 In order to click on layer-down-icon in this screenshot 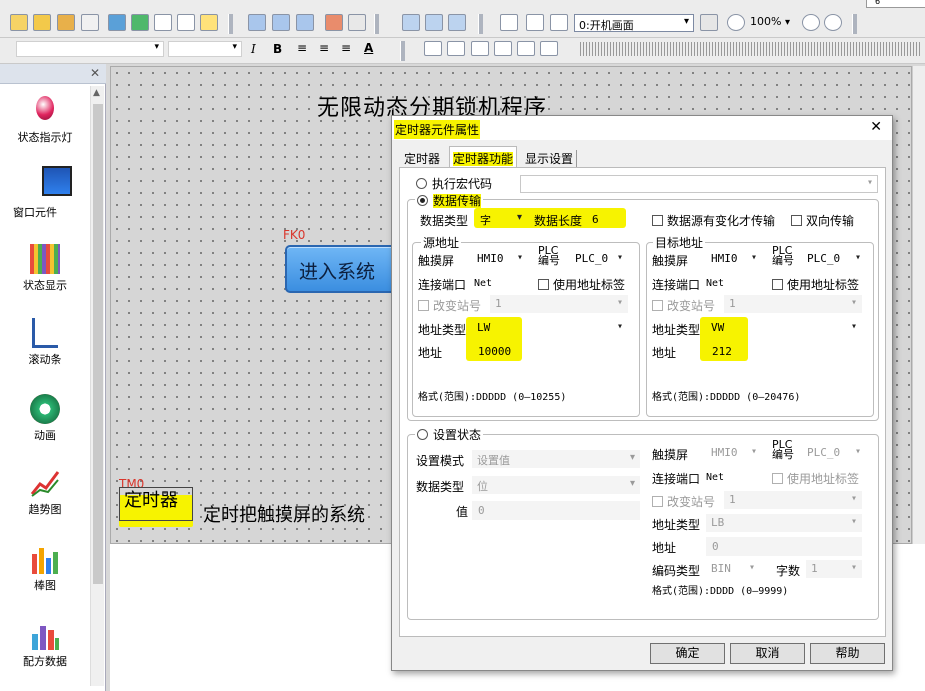, I will do `click(357, 22)`.